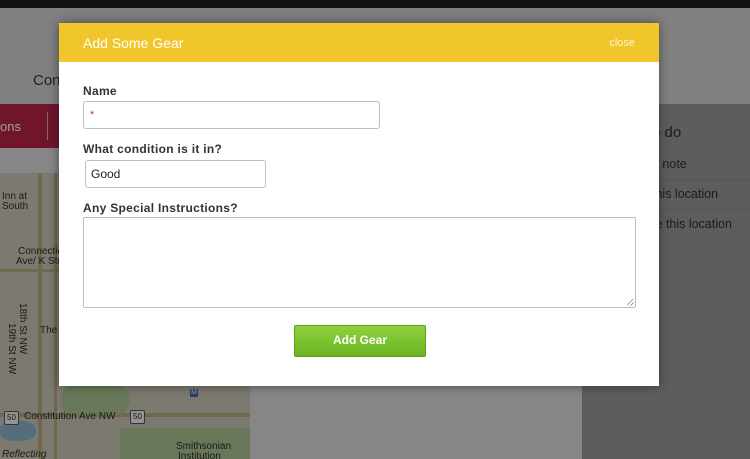 This screenshot has height=459, width=750. Describe the element at coordinates (359, 42) in the screenshot. I see `modal-header: Add Some Gear close` at that location.